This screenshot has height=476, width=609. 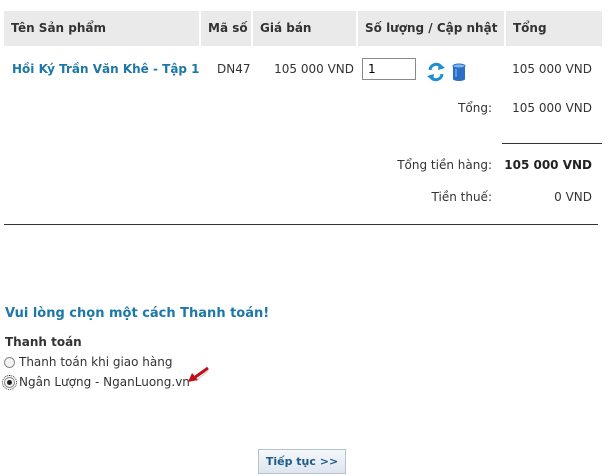 I want to click on header-price: Giá bán, so click(x=304, y=28).